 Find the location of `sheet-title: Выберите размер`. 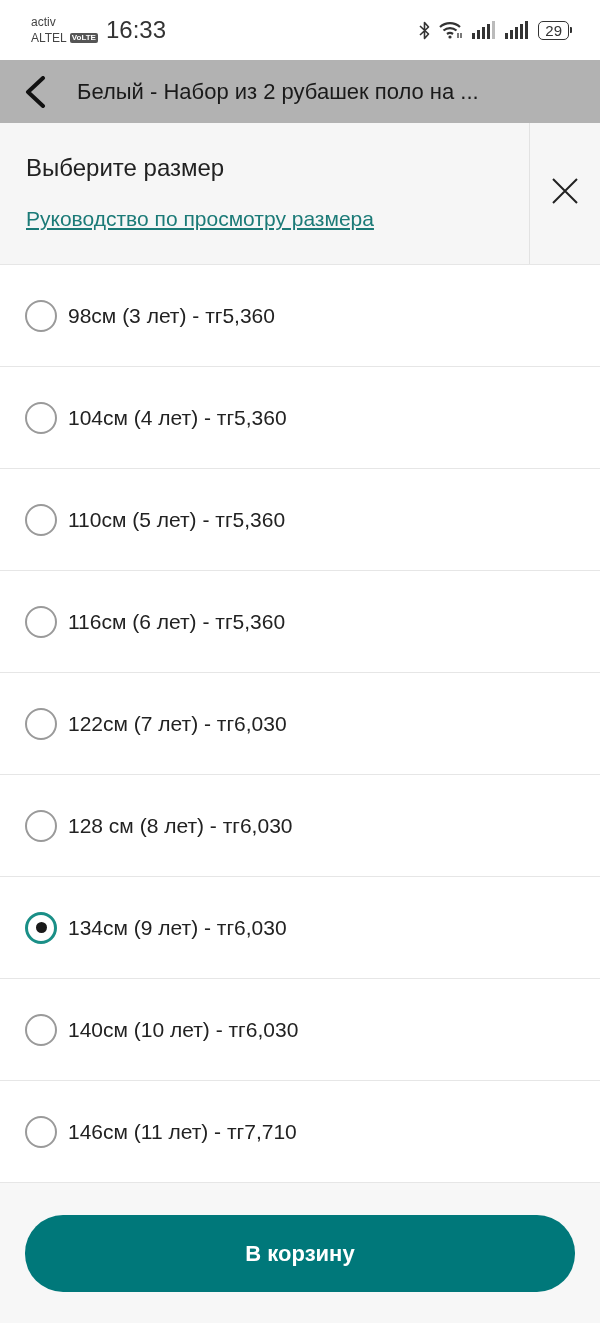

sheet-title: Выберите размер is located at coordinates (126, 168).